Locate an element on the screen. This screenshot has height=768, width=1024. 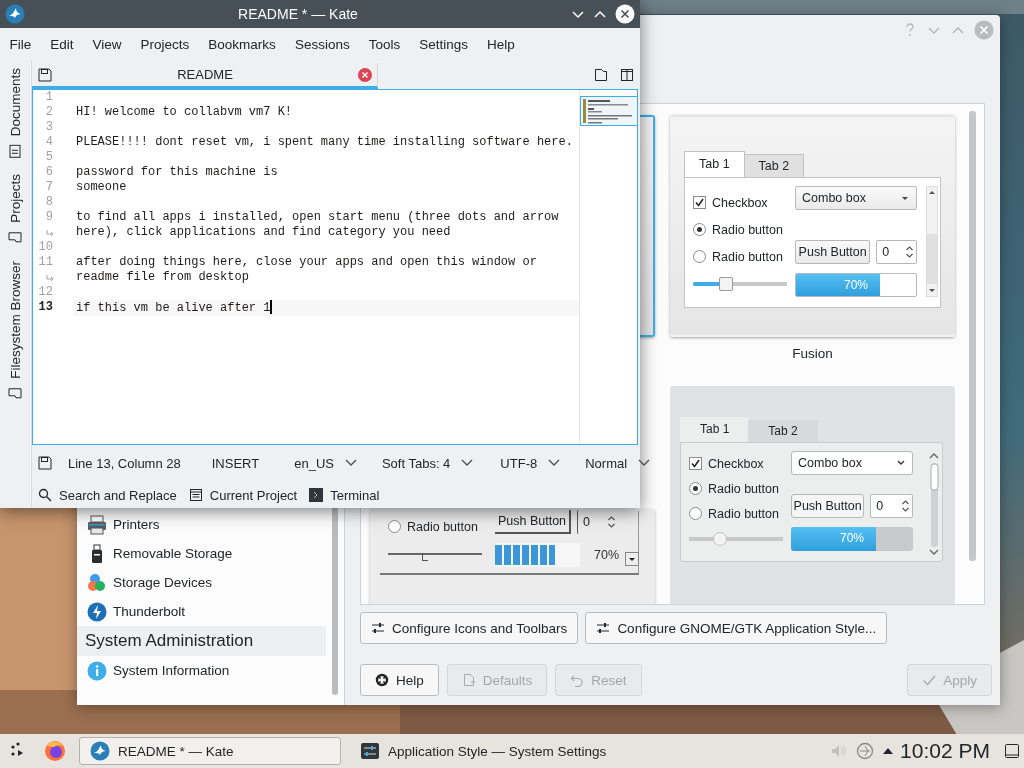
show-desktop-icon is located at coordinates (1012, 751).